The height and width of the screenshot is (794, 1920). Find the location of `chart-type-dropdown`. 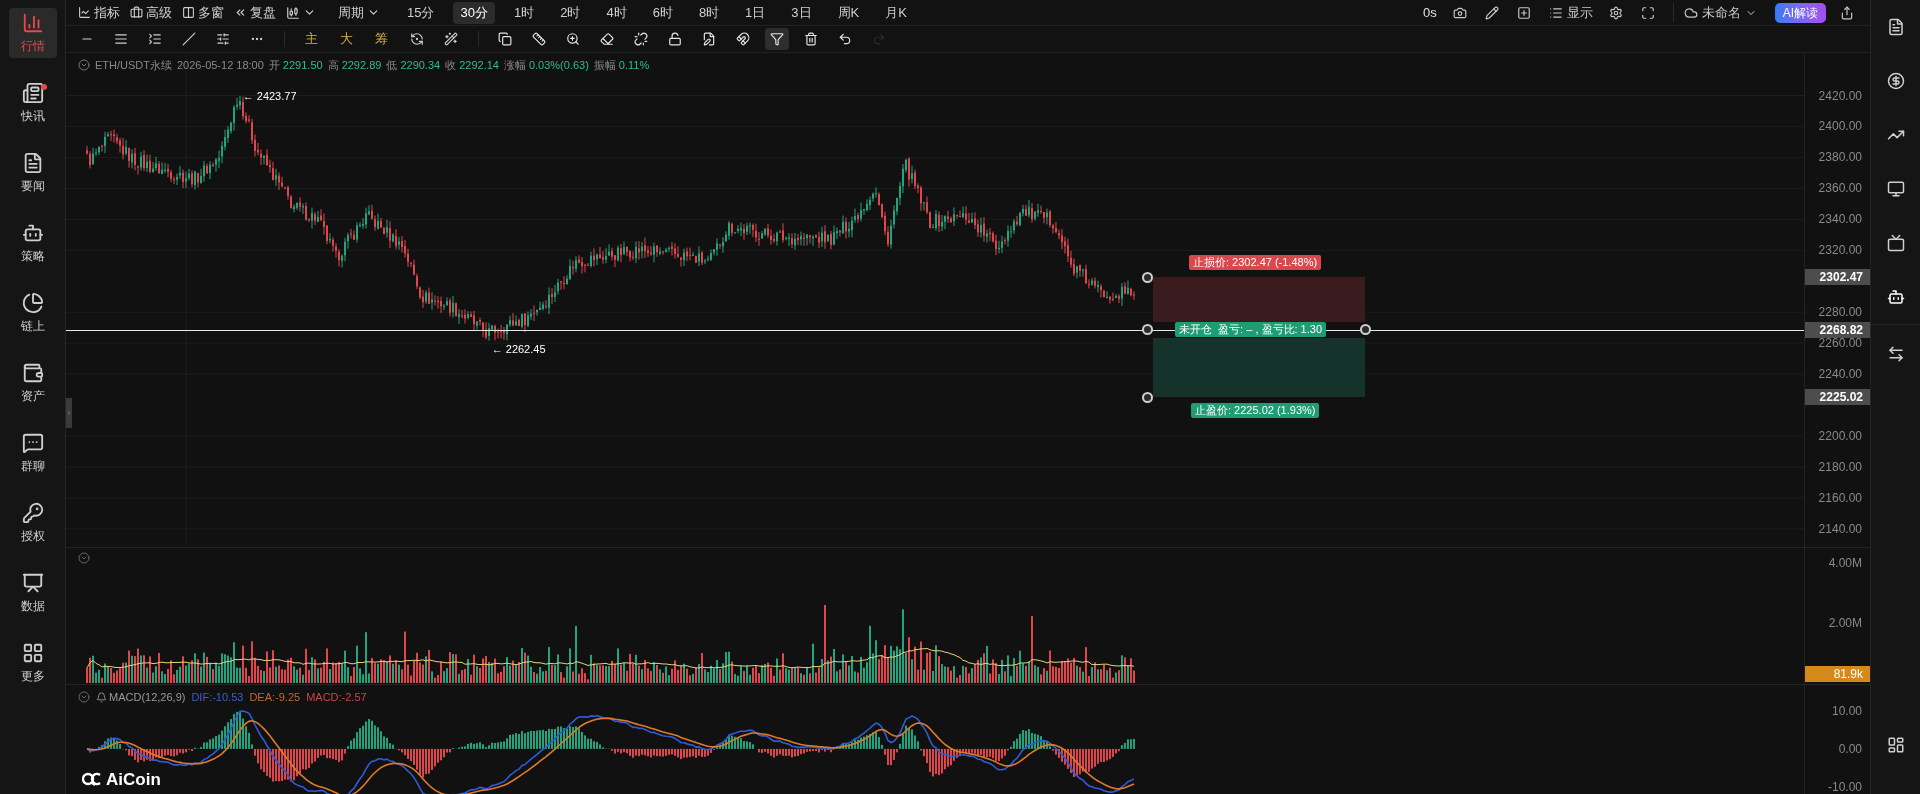

chart-type-dropdown is located at coordinates (301, 12).